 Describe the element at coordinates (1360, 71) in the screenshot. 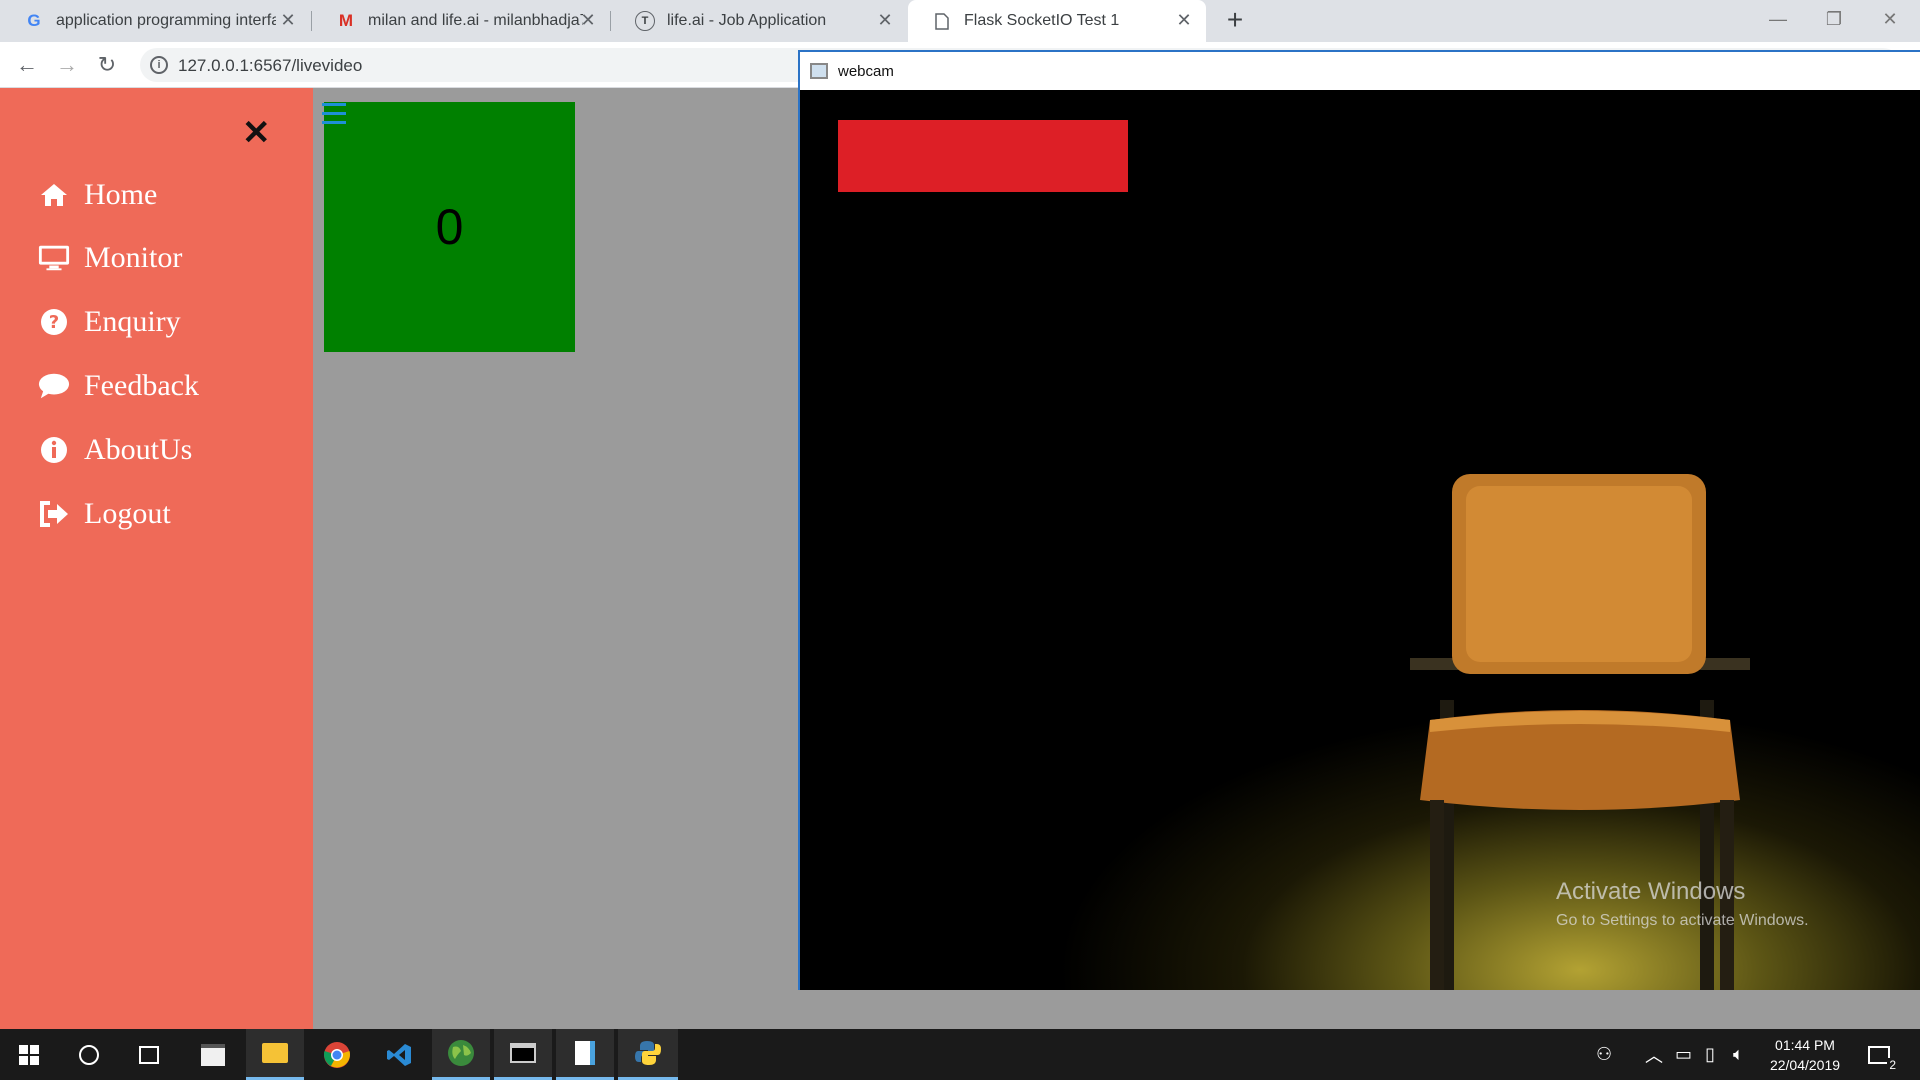

I see `webcam-titlebar: webcam` at that location.